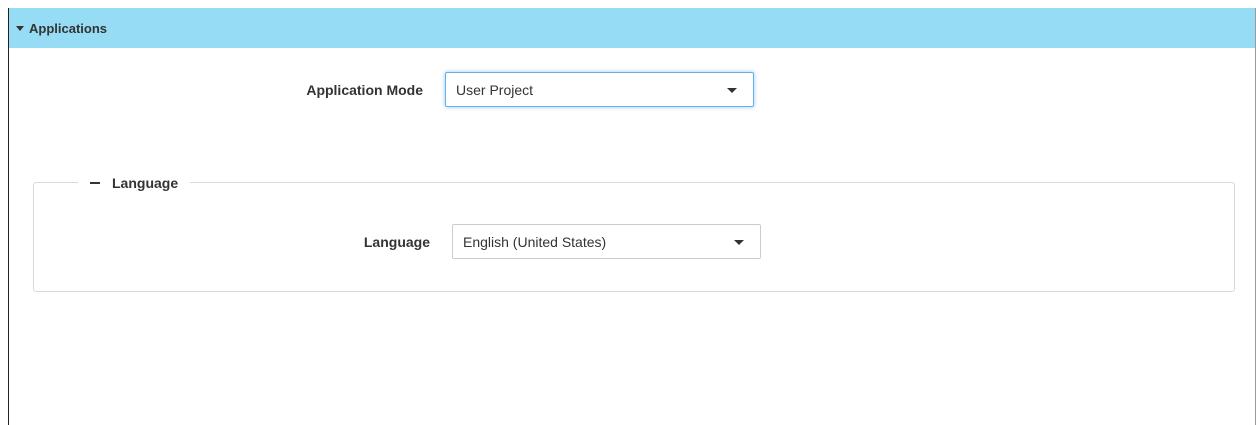 The height and width of the screenshot is (425, 1256). What do you see at coordinates (68, 28) in the screenshot?
I see `panel-title: Applications` at bounding box center [68, 28].